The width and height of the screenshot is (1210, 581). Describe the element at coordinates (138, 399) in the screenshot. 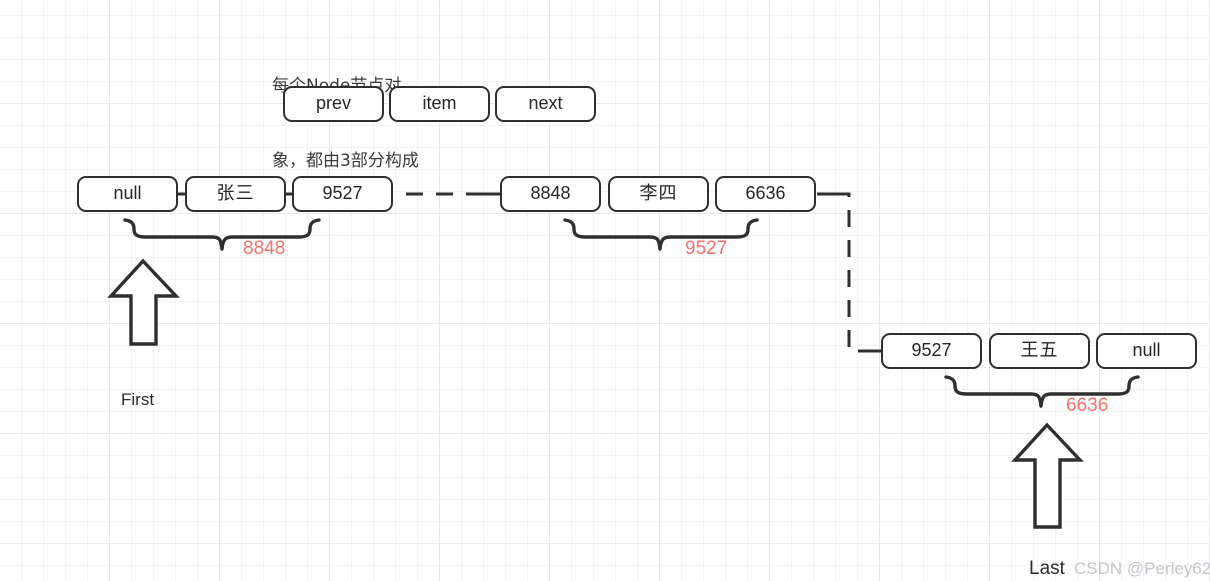

I see `first-pointer-label: First` at that location.